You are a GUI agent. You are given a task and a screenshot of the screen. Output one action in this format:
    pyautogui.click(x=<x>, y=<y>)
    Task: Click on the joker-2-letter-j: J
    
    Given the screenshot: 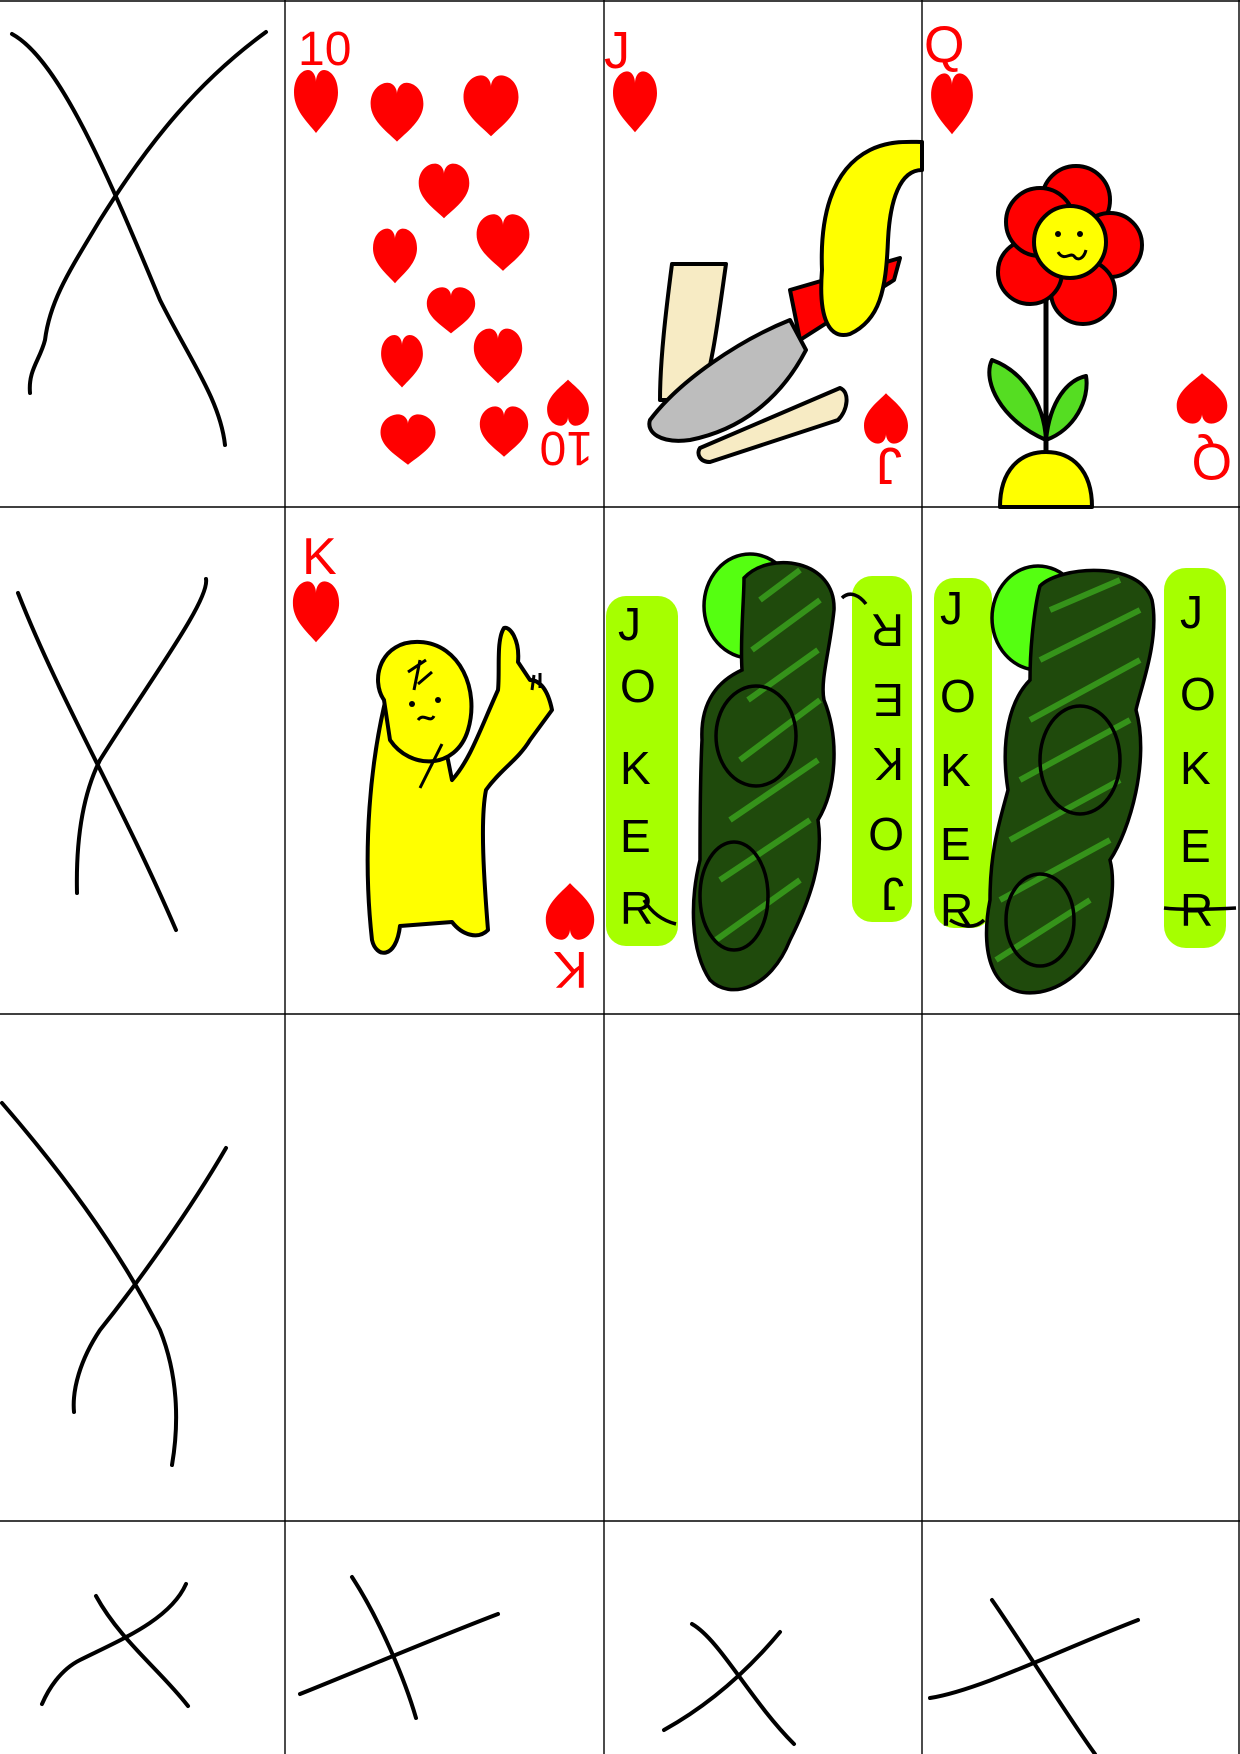 What is the action you would take?
    pyautogui.click(x=951, y=608)
    